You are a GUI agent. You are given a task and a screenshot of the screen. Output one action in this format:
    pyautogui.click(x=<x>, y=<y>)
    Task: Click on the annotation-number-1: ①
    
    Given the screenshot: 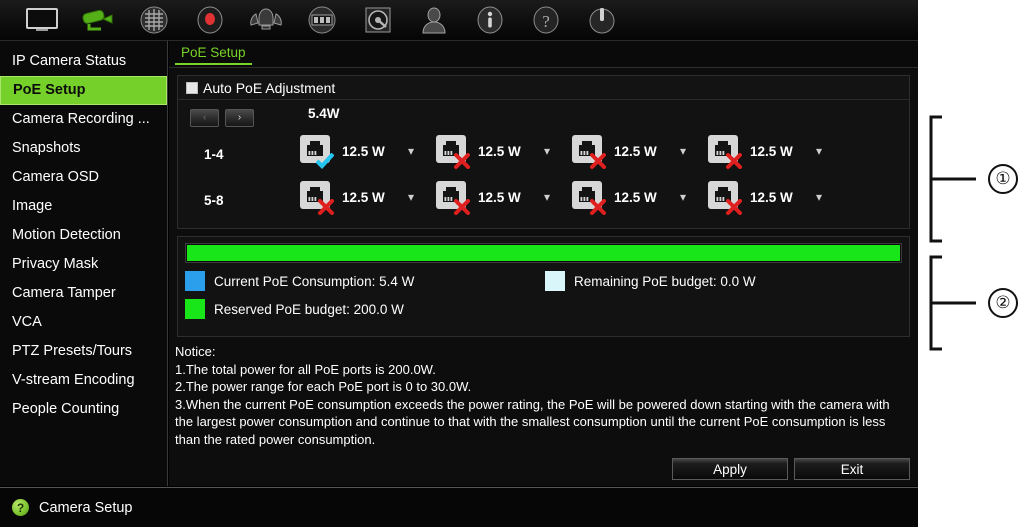 What is the action you would take?
    pyautogui.click(x=1003, y=179)
    